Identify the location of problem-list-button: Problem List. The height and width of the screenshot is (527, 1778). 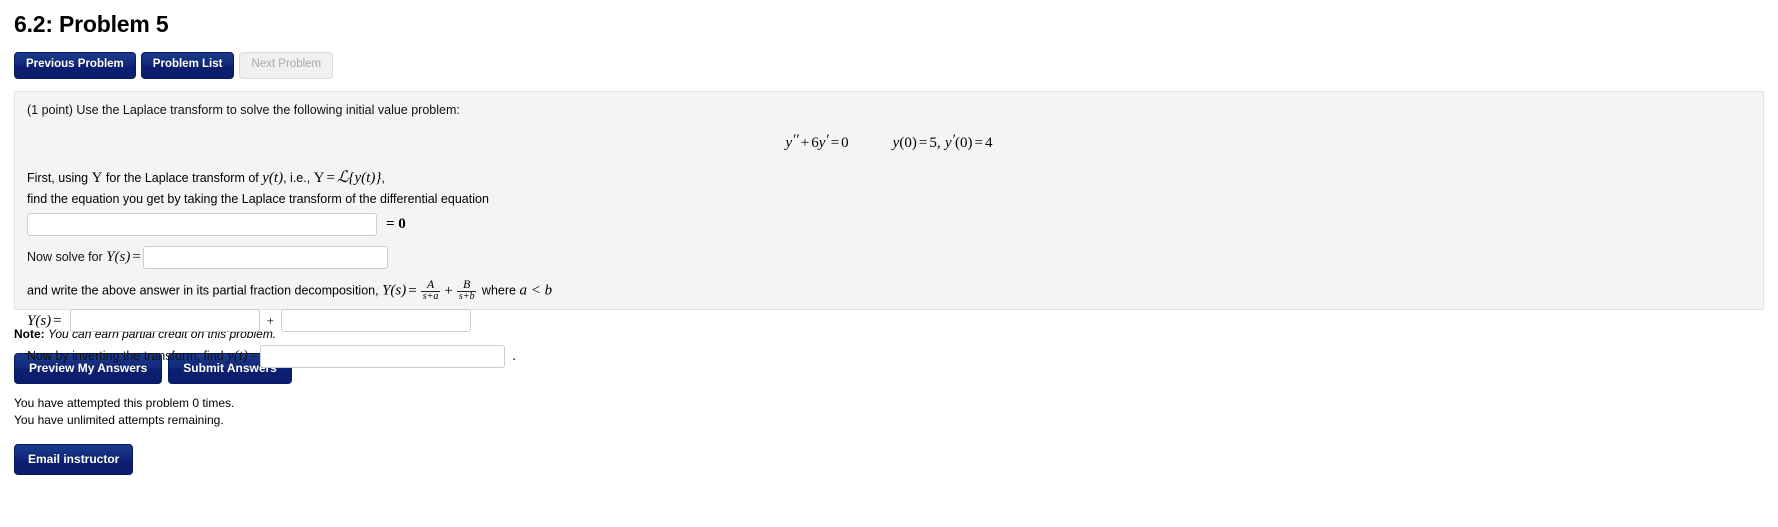
(187, 65).